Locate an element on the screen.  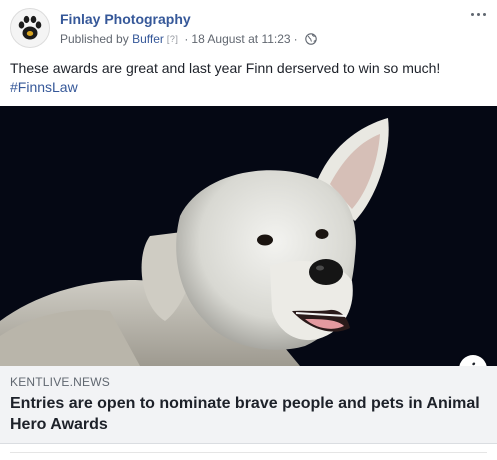
globe-icon is located at coordinates (310, 39).